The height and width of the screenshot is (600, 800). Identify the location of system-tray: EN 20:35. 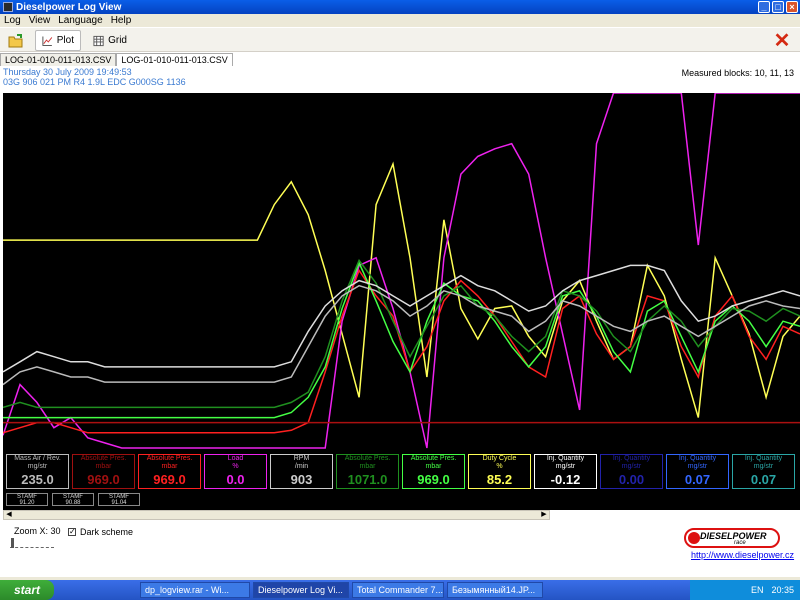
(745, 590).